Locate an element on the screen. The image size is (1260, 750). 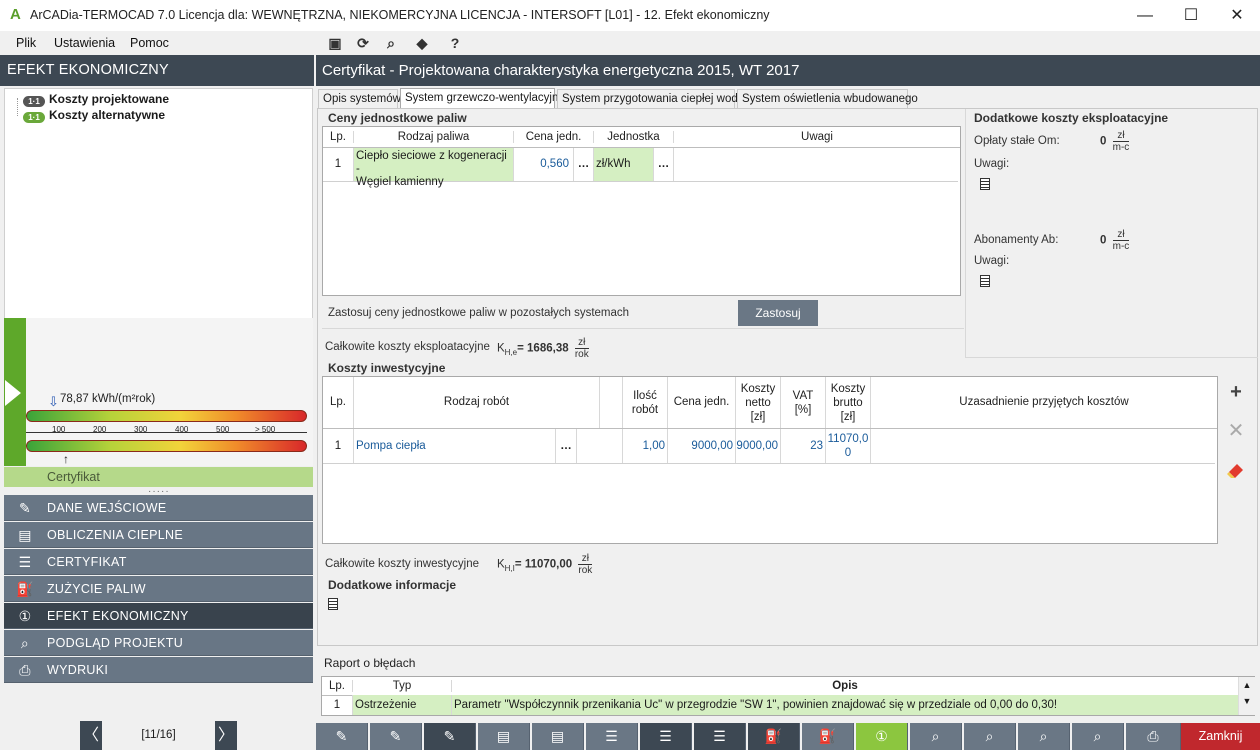
menu-plik: Plik is located at coordinates (26, 43).